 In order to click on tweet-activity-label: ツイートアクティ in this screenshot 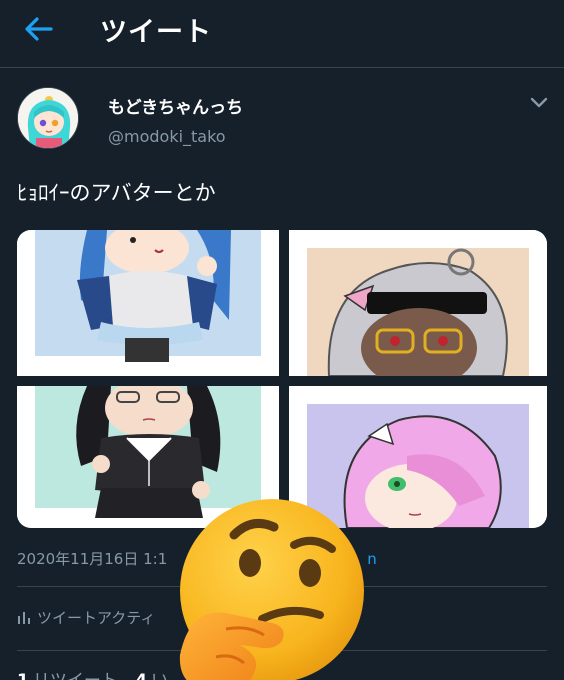, I will do `click(96, 618)`.